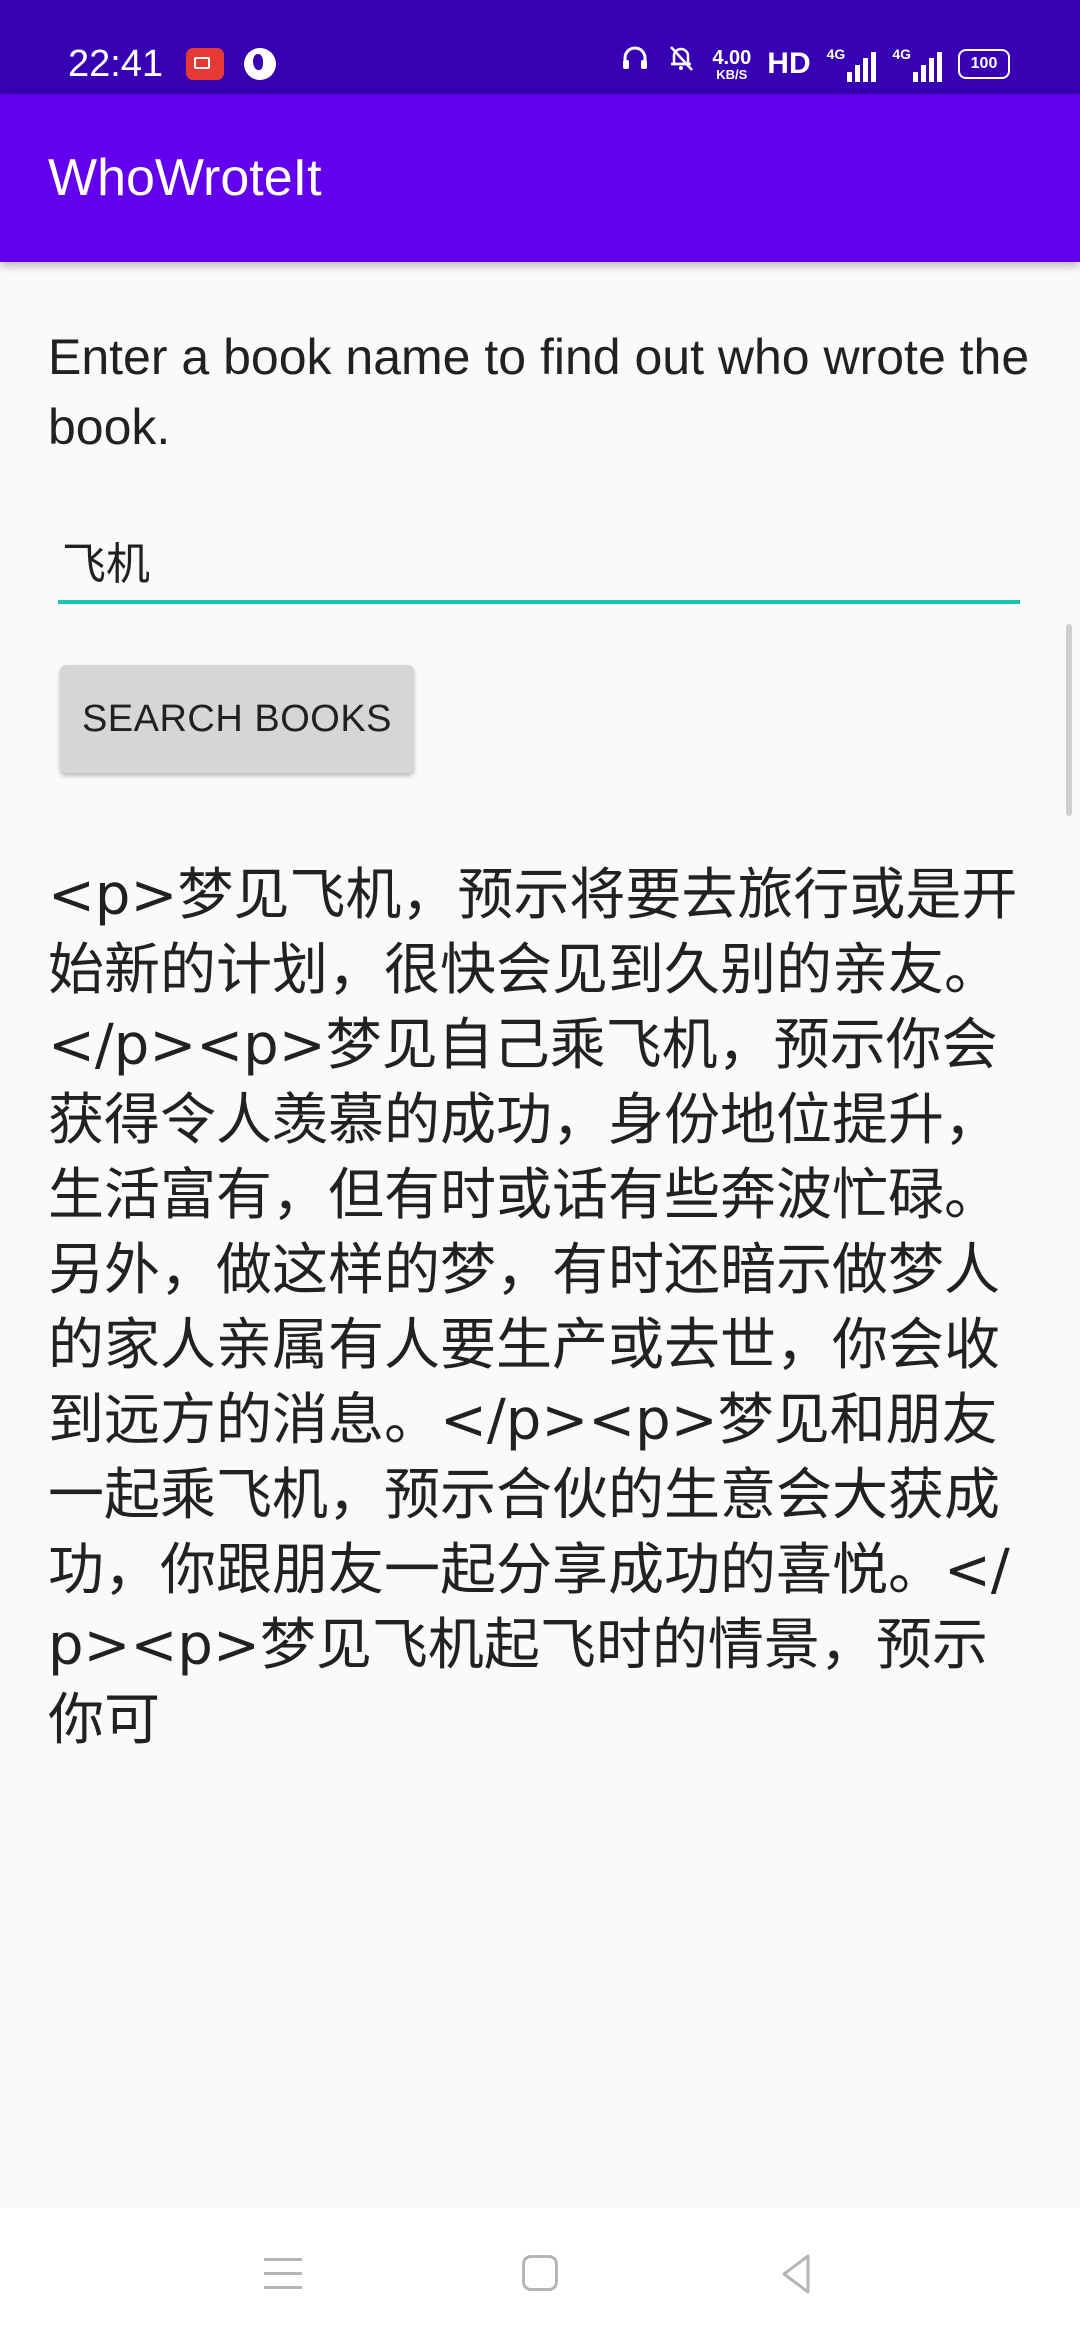 The image size is (1080, 2340). I want to click on status-bar: 22:41 4.00 KB/S HD 4G 4G 100, so click(540, 47).